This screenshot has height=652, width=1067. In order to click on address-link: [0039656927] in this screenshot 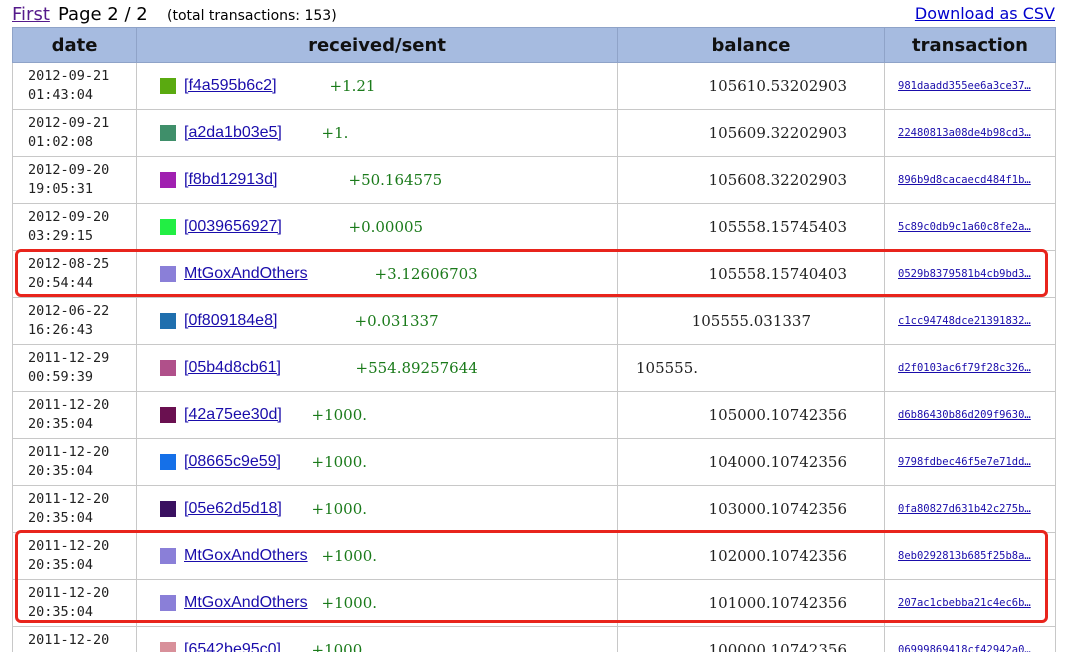, I will do `click(233, 227)`.